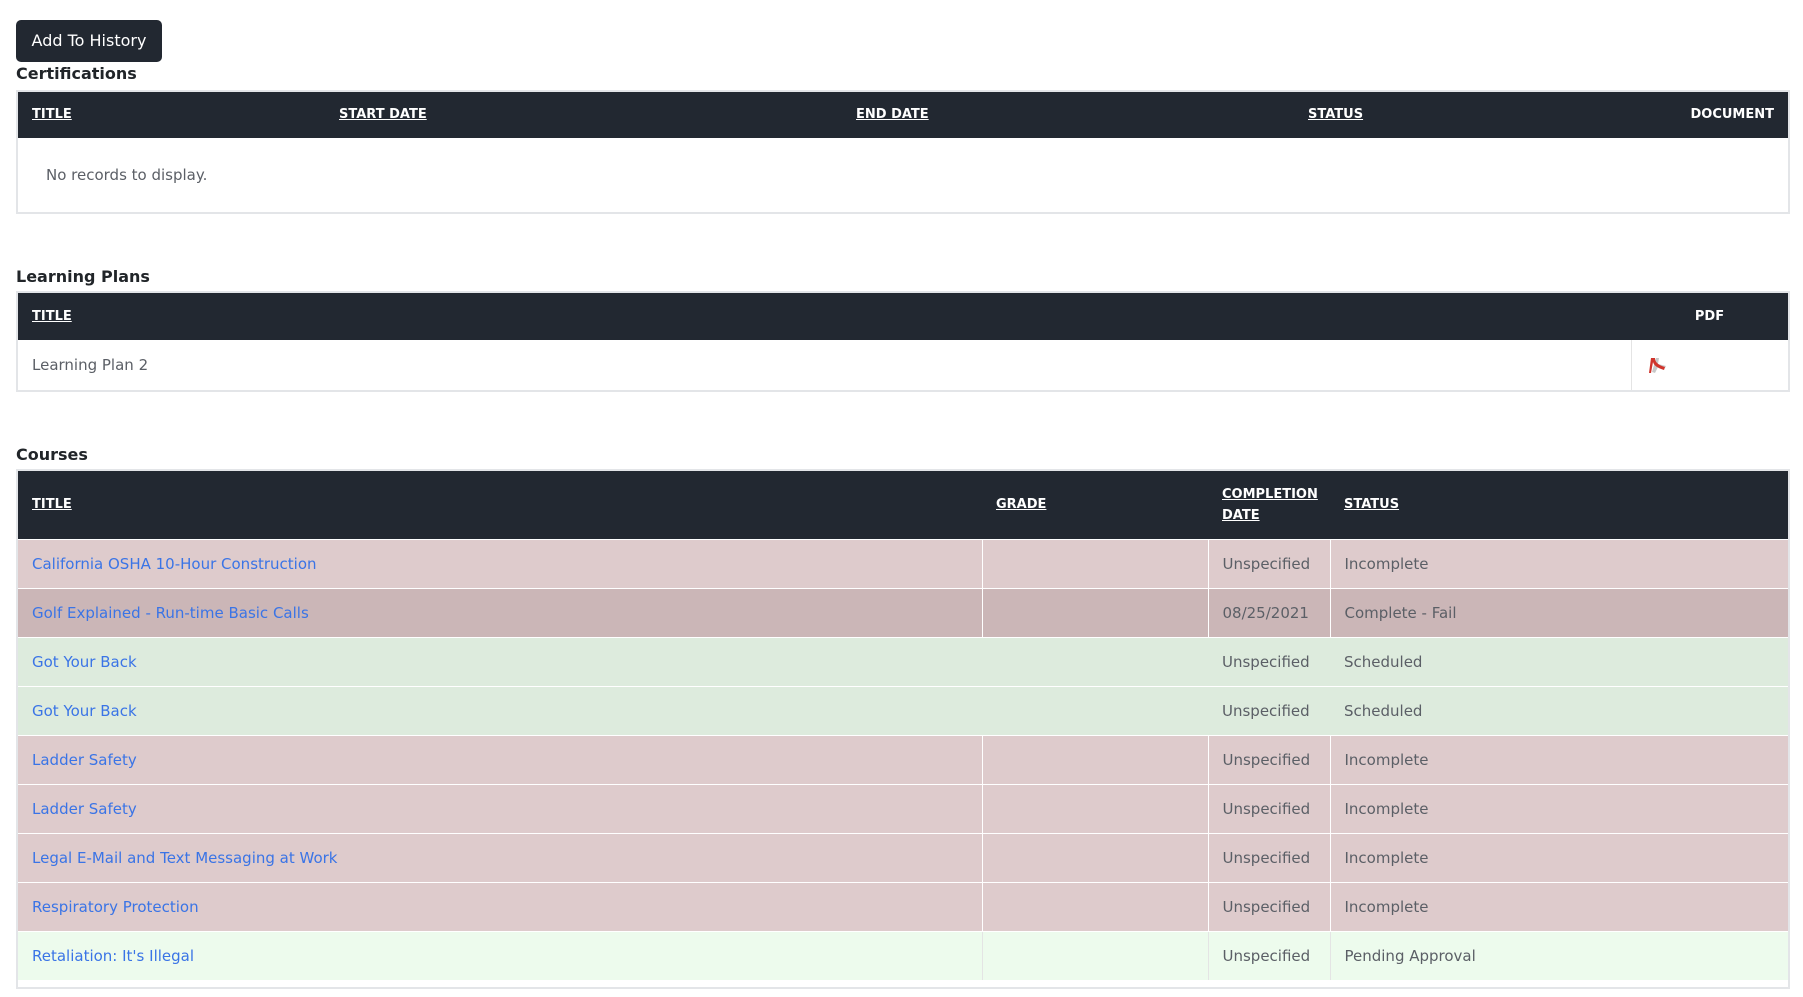 The height and width of the screenshot is (997, 1803). What do you see at coordinates (1675, 115) in the screenshot?
I see `col-document: DOCUMENT` at bounding box center [1675, 115].